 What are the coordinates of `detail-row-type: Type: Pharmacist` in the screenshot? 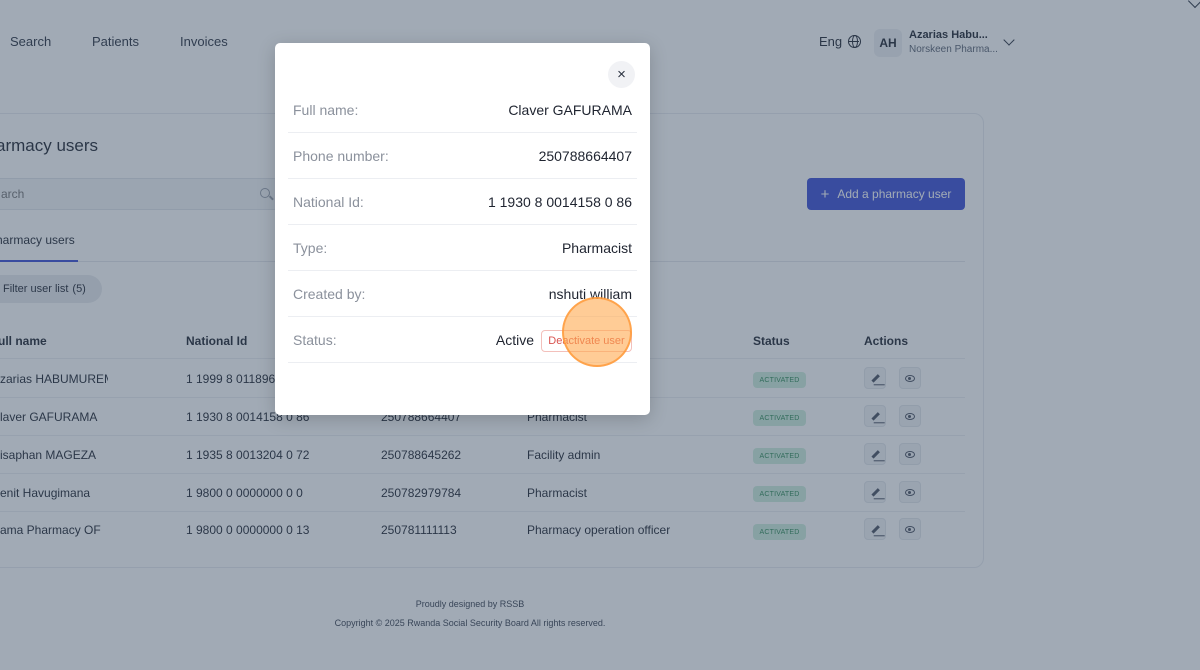 It's located at (462, 248).